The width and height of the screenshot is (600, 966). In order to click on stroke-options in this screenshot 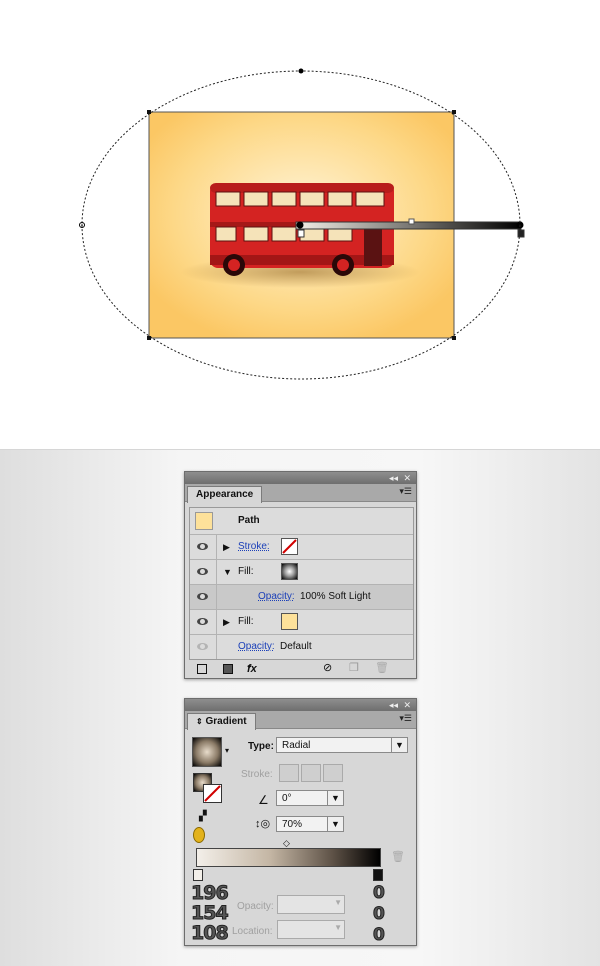, I will do `click(311, 774)`.